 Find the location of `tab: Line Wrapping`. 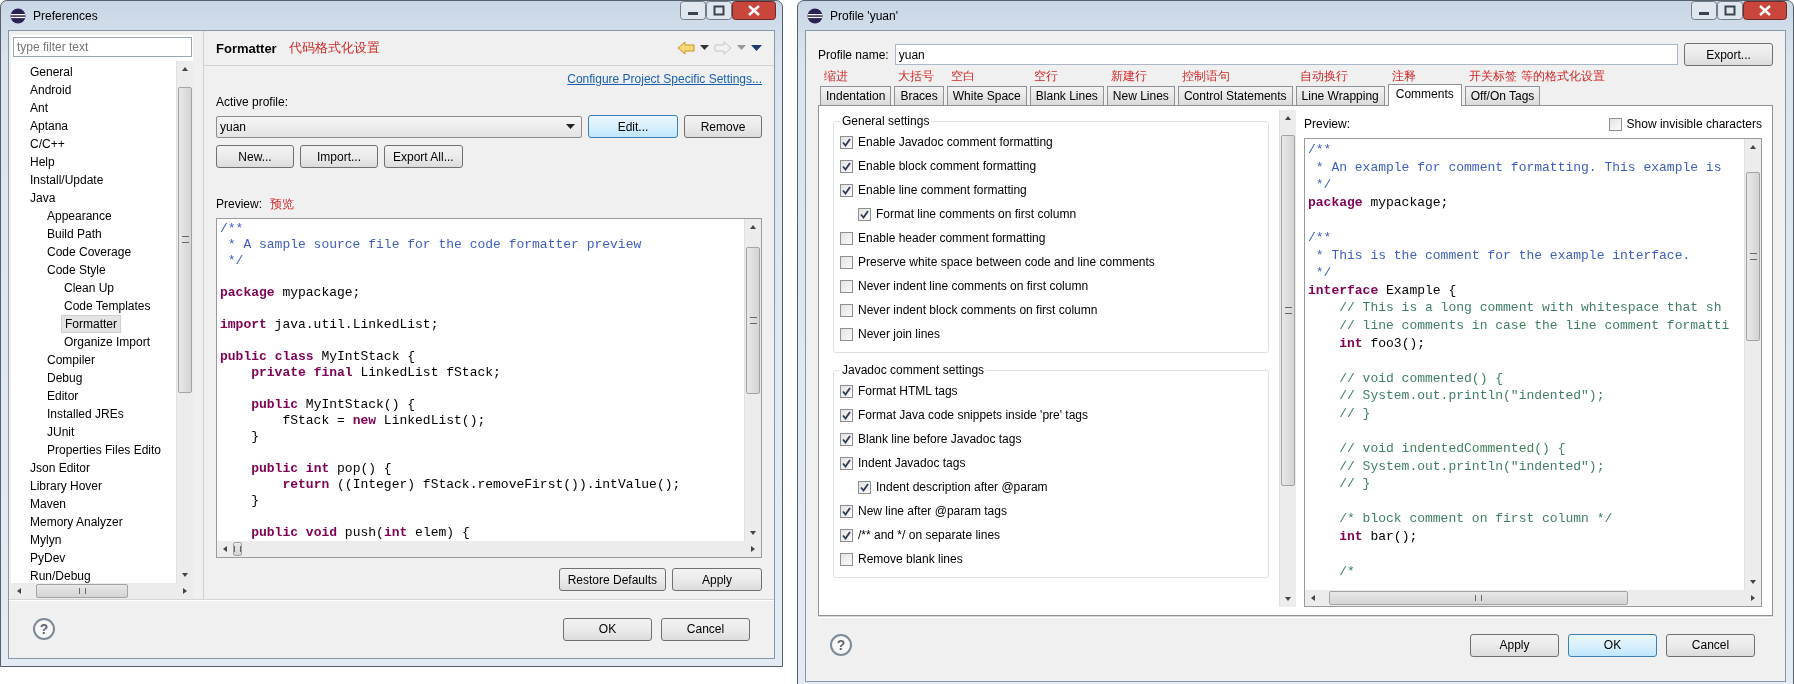

tab: Line Wrapping is located at coordinates (1340, 95).